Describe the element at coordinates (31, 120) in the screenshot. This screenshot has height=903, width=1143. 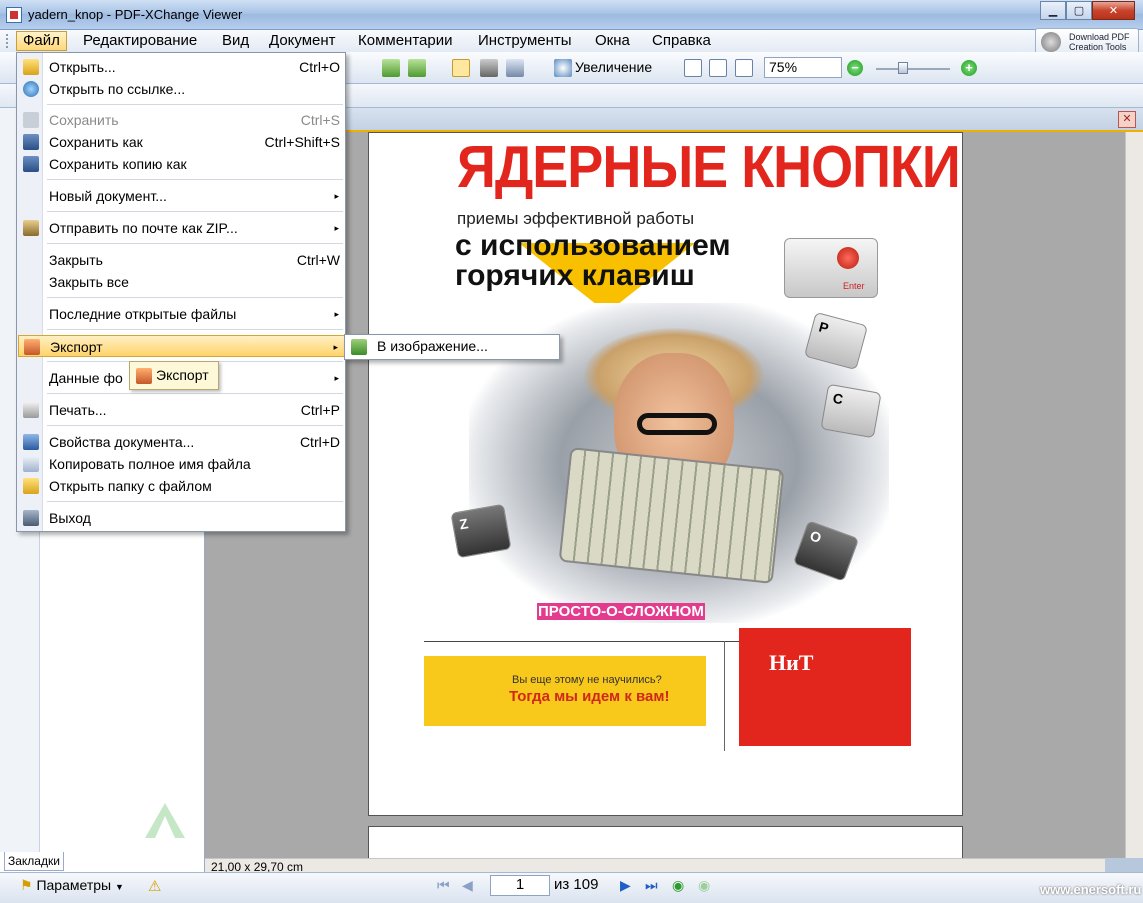
I see `save-icon` at that location.